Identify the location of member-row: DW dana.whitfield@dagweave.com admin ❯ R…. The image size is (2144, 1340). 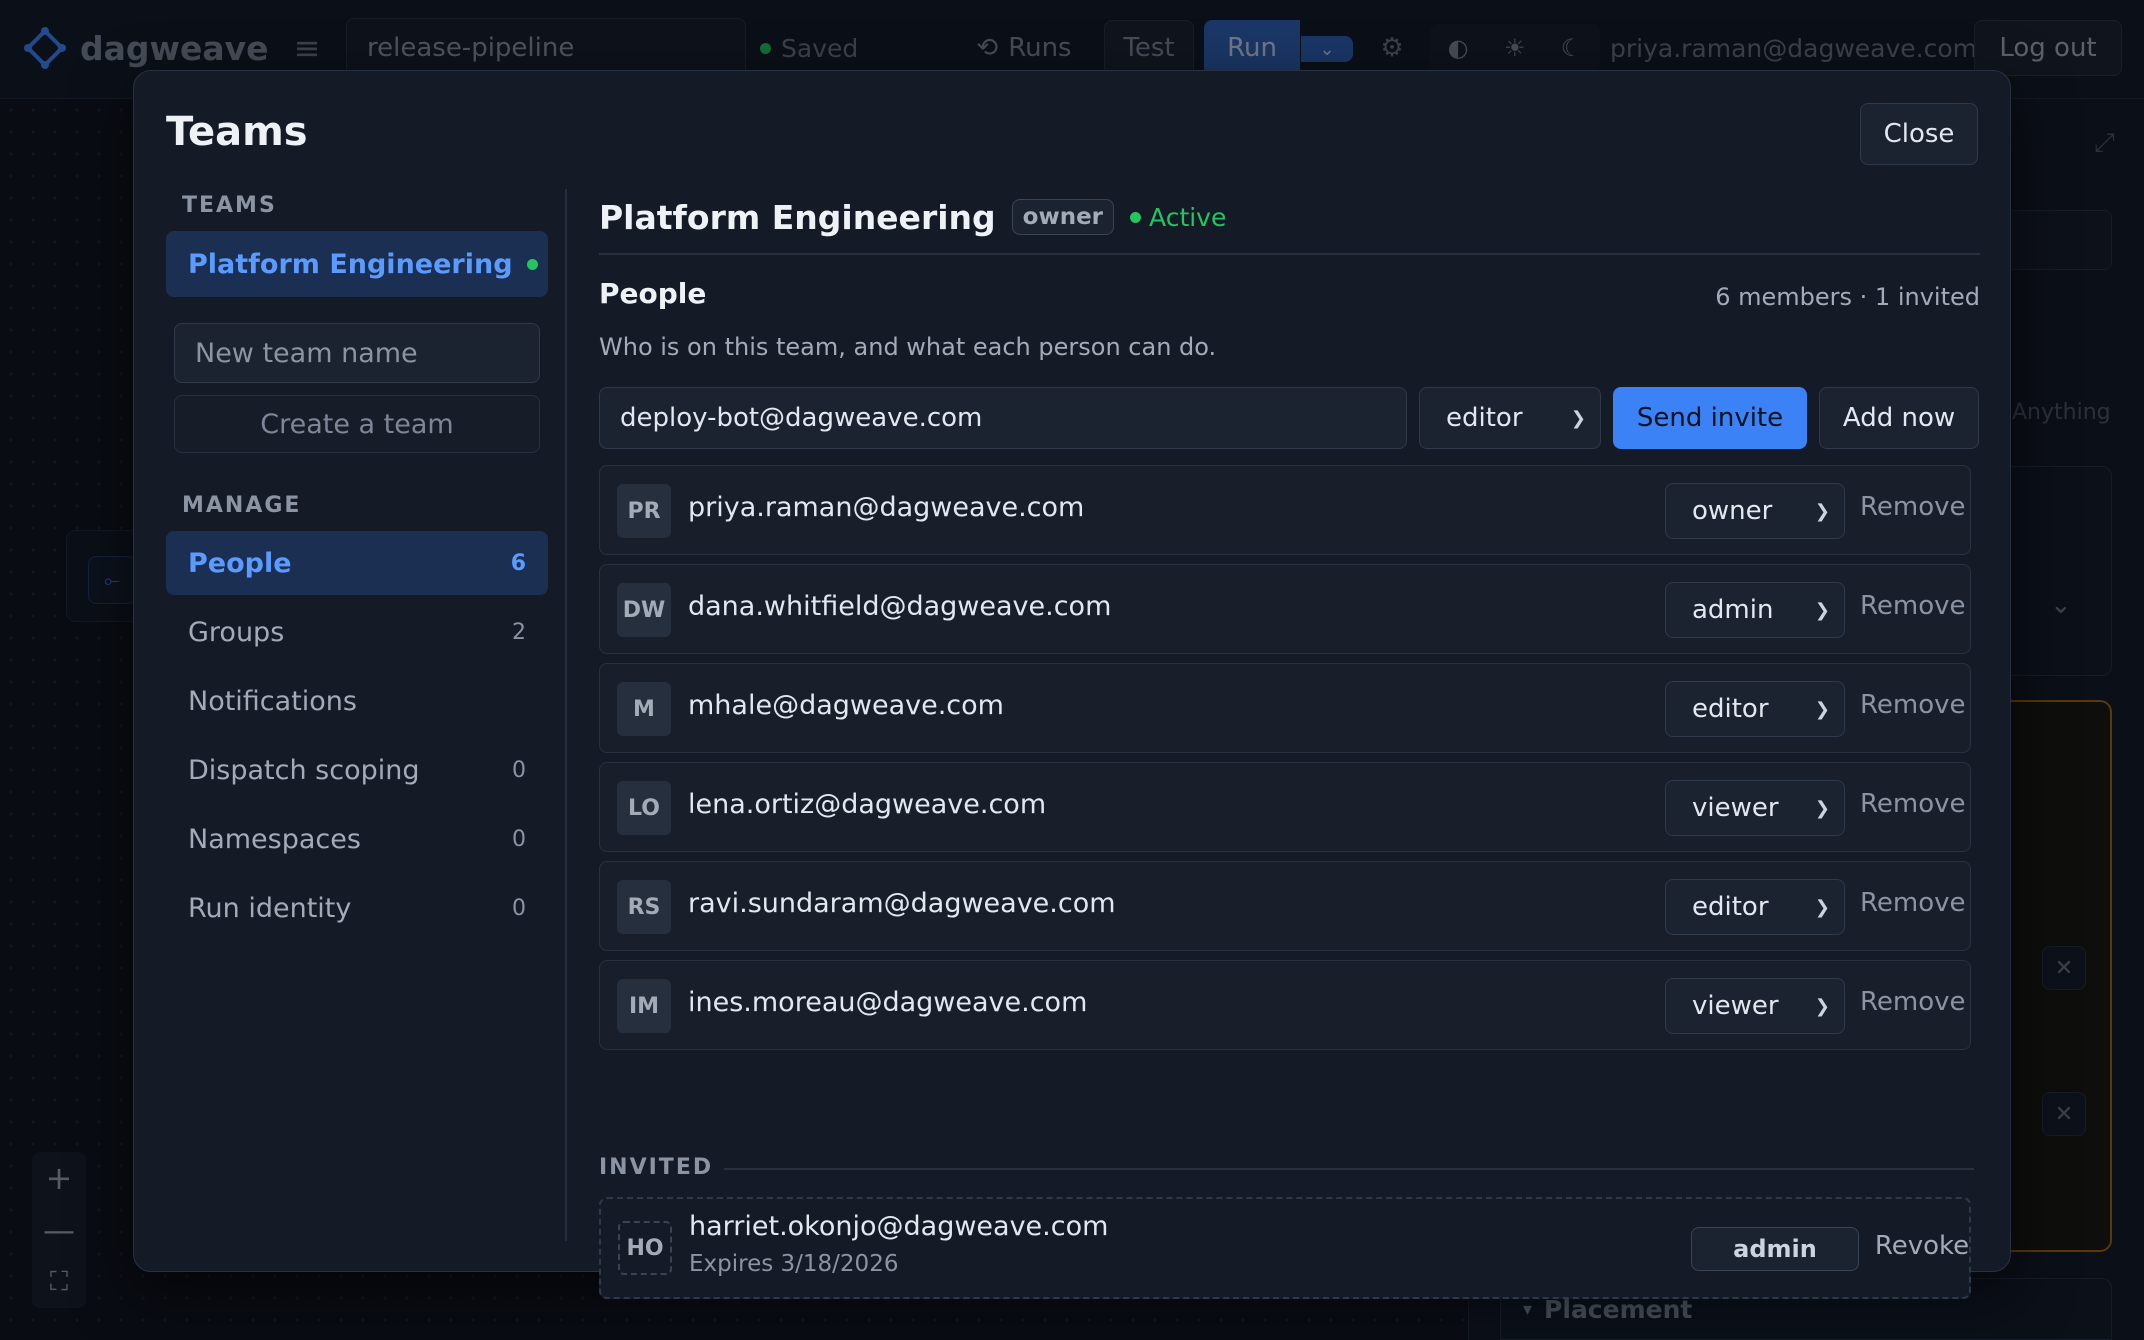
(1285, 609).